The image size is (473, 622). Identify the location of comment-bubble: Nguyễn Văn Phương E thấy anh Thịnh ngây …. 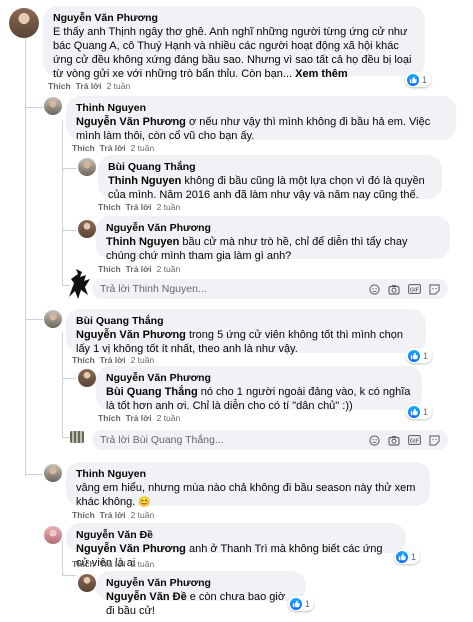
(234, 43).